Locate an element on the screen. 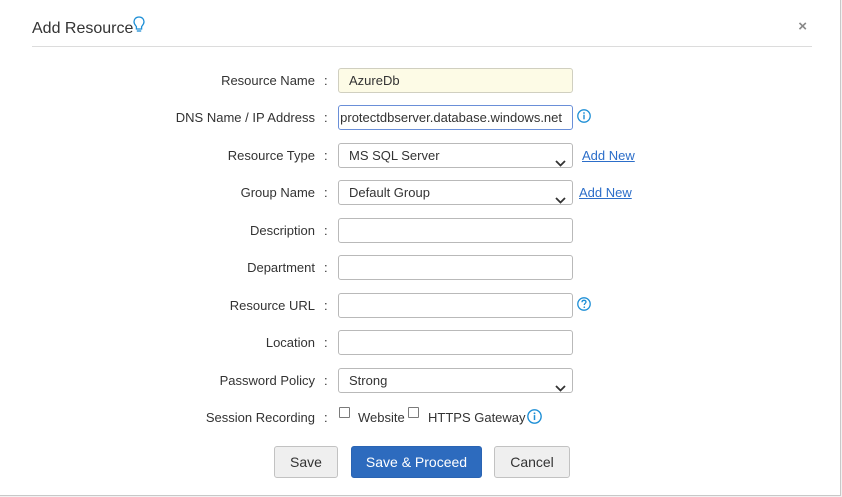 This screenshot has height=497, width=842. save-button: Save is located at coordinates (306, 462).